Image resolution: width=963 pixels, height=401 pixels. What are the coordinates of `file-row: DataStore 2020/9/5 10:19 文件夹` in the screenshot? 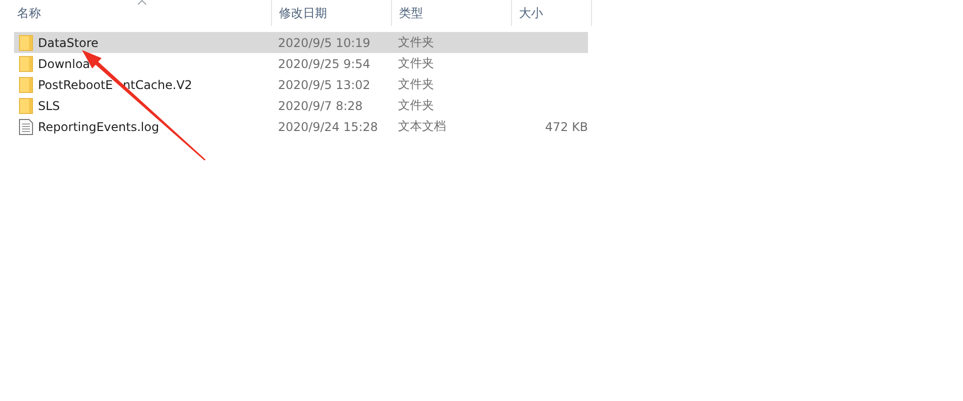 It's located at (301, 42).